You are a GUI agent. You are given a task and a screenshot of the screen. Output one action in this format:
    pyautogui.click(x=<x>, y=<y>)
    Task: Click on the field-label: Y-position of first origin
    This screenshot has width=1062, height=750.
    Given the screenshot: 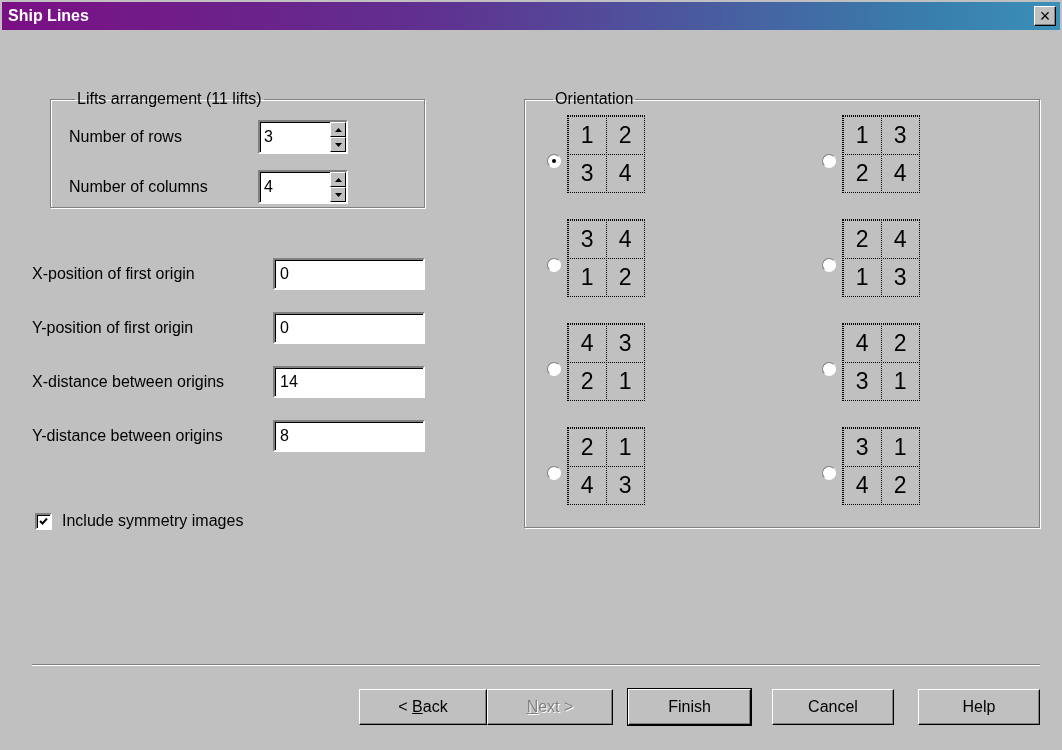 What is the action you would take?
    pyautogui.click(x=113, y=328)
    